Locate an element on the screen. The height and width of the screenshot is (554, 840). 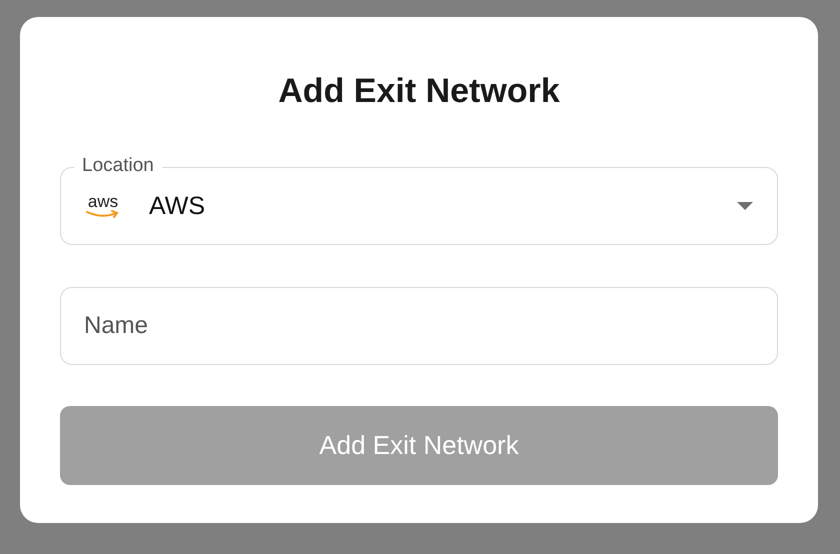
select-value: AWS is located at coordinates (177, 206).